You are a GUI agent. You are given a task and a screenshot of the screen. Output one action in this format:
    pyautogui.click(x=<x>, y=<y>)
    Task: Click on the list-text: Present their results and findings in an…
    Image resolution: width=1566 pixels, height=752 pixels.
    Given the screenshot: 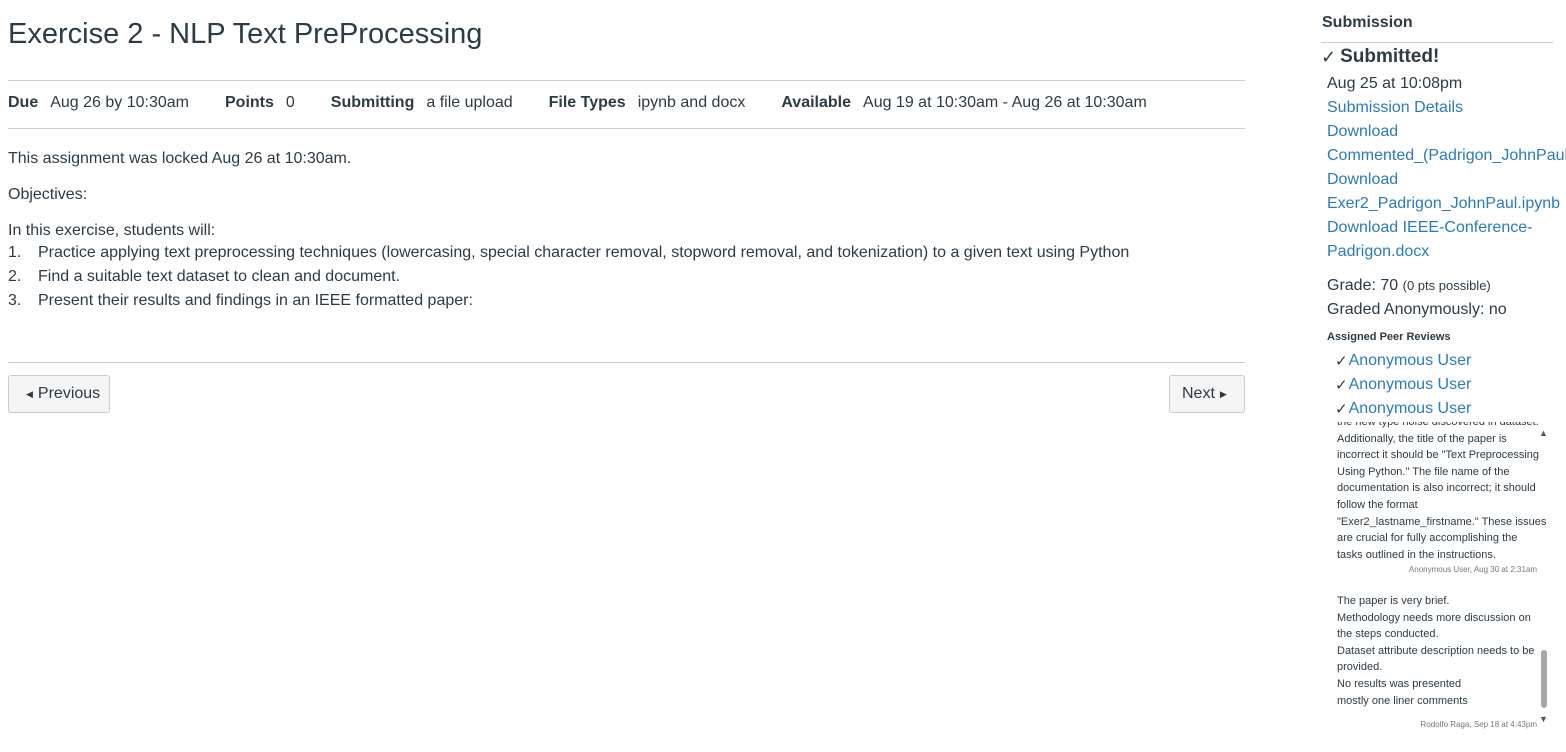 What is the action you would take?
    pyautogui.click(x=255, y=300)
    